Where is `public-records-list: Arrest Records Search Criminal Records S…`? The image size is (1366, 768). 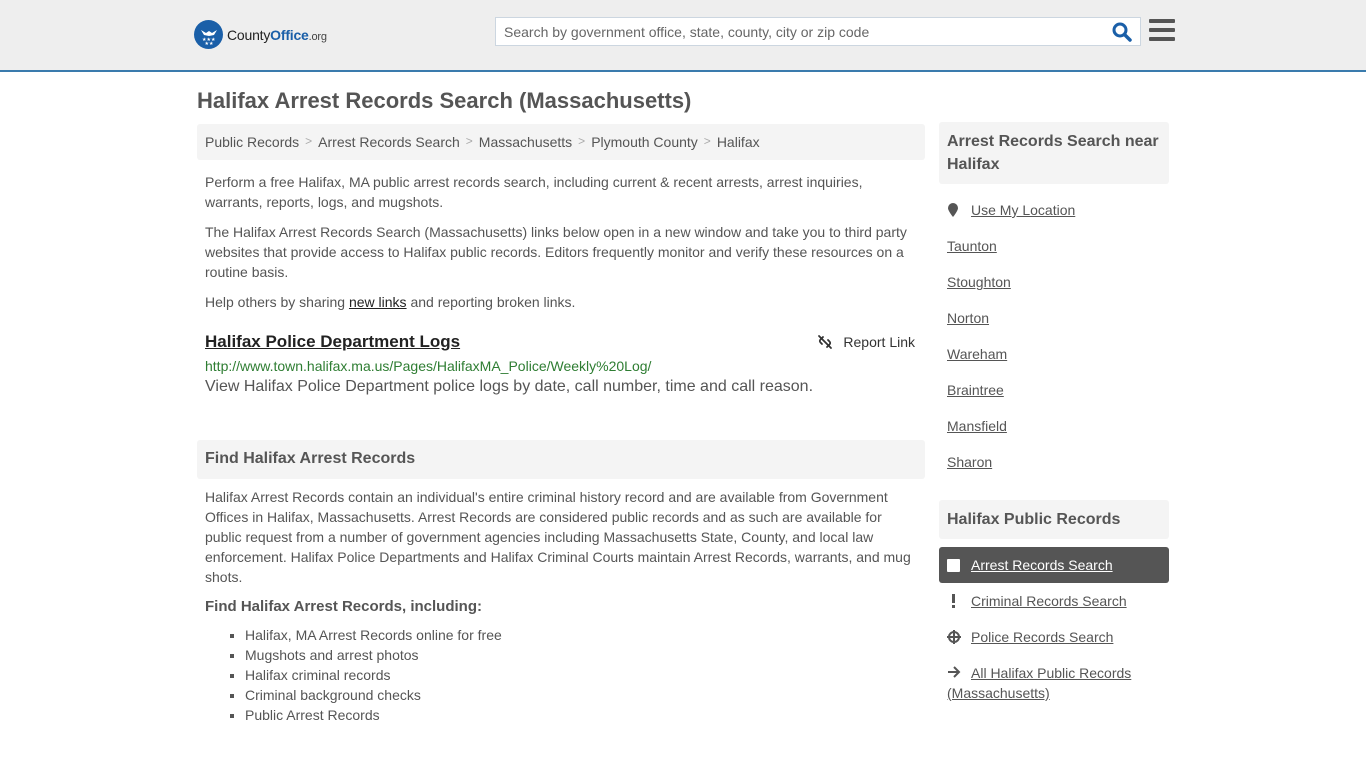 public-records-list: Arrest Records Search Criminal Records S… is located at coordinates (1054, 625).